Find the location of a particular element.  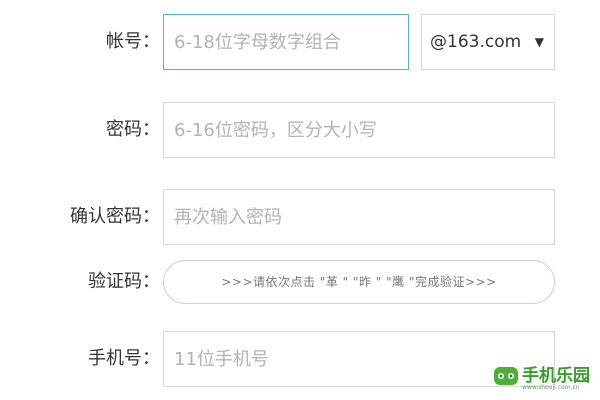

watermark-brand: 手机乐园 is located at coordinates (556, 376).